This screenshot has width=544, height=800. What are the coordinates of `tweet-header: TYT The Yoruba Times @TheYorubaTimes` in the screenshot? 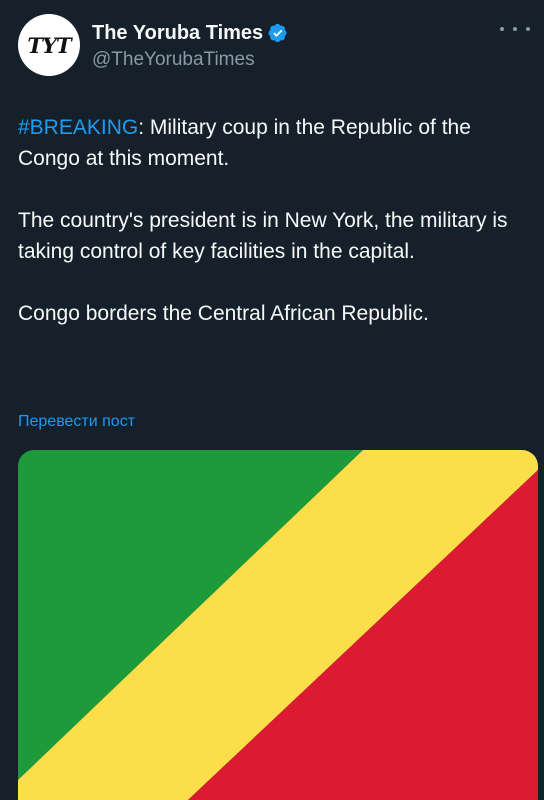 It's located at (274, 45).